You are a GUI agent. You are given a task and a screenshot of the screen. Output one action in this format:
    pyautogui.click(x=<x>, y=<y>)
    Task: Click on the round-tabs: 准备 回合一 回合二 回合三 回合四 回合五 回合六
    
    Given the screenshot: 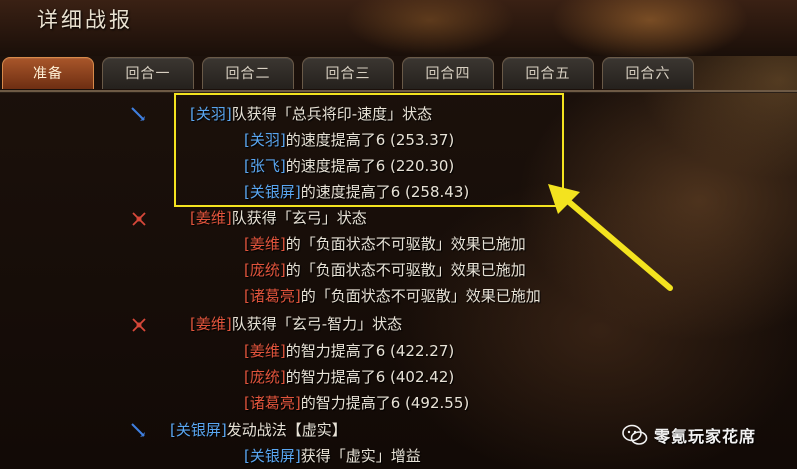 What is the action you would take?
    pyautogui.click(x=398, y=74)
    